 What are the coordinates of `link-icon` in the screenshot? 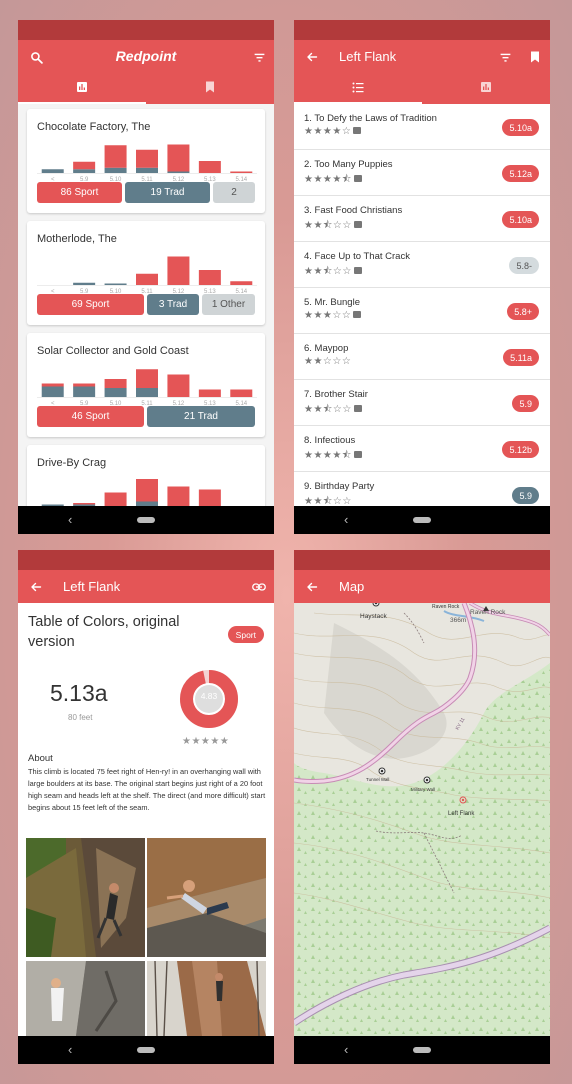 It's located at (259, 587).